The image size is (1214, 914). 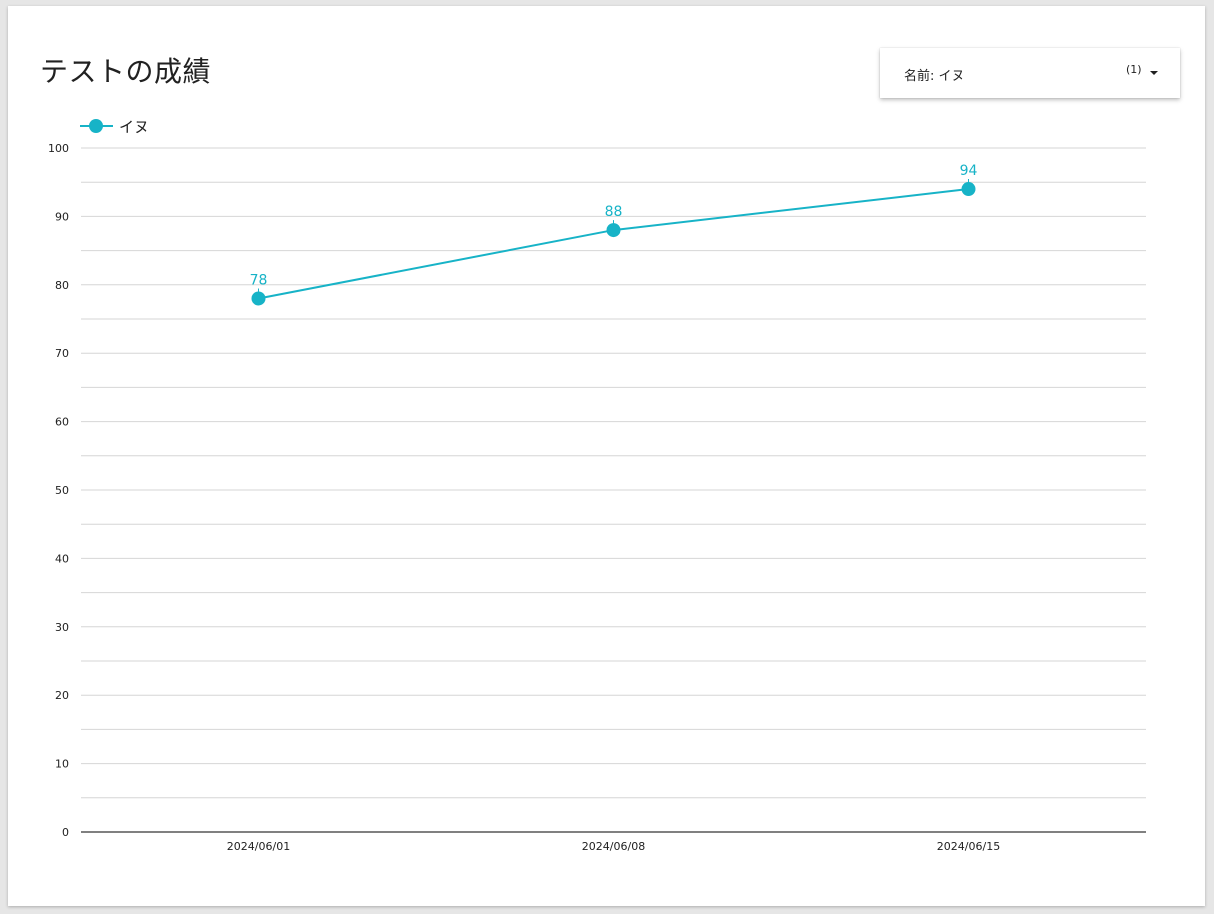 I want to click on y-tick-label: 50, so click(x=62, y=490).